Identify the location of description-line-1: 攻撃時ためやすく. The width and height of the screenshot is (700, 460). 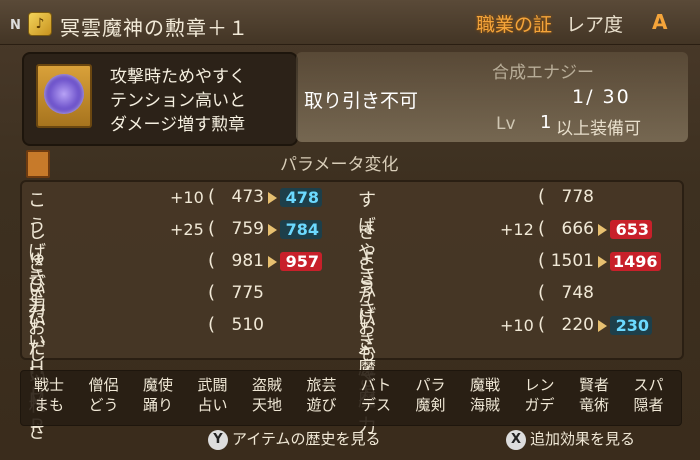
(178, 77).